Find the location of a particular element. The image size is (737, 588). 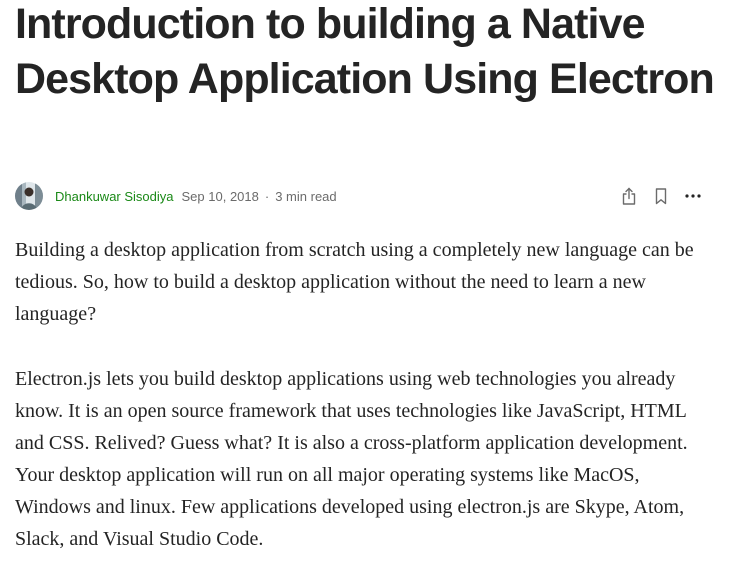

more-button is located at coordinates (693, 196).